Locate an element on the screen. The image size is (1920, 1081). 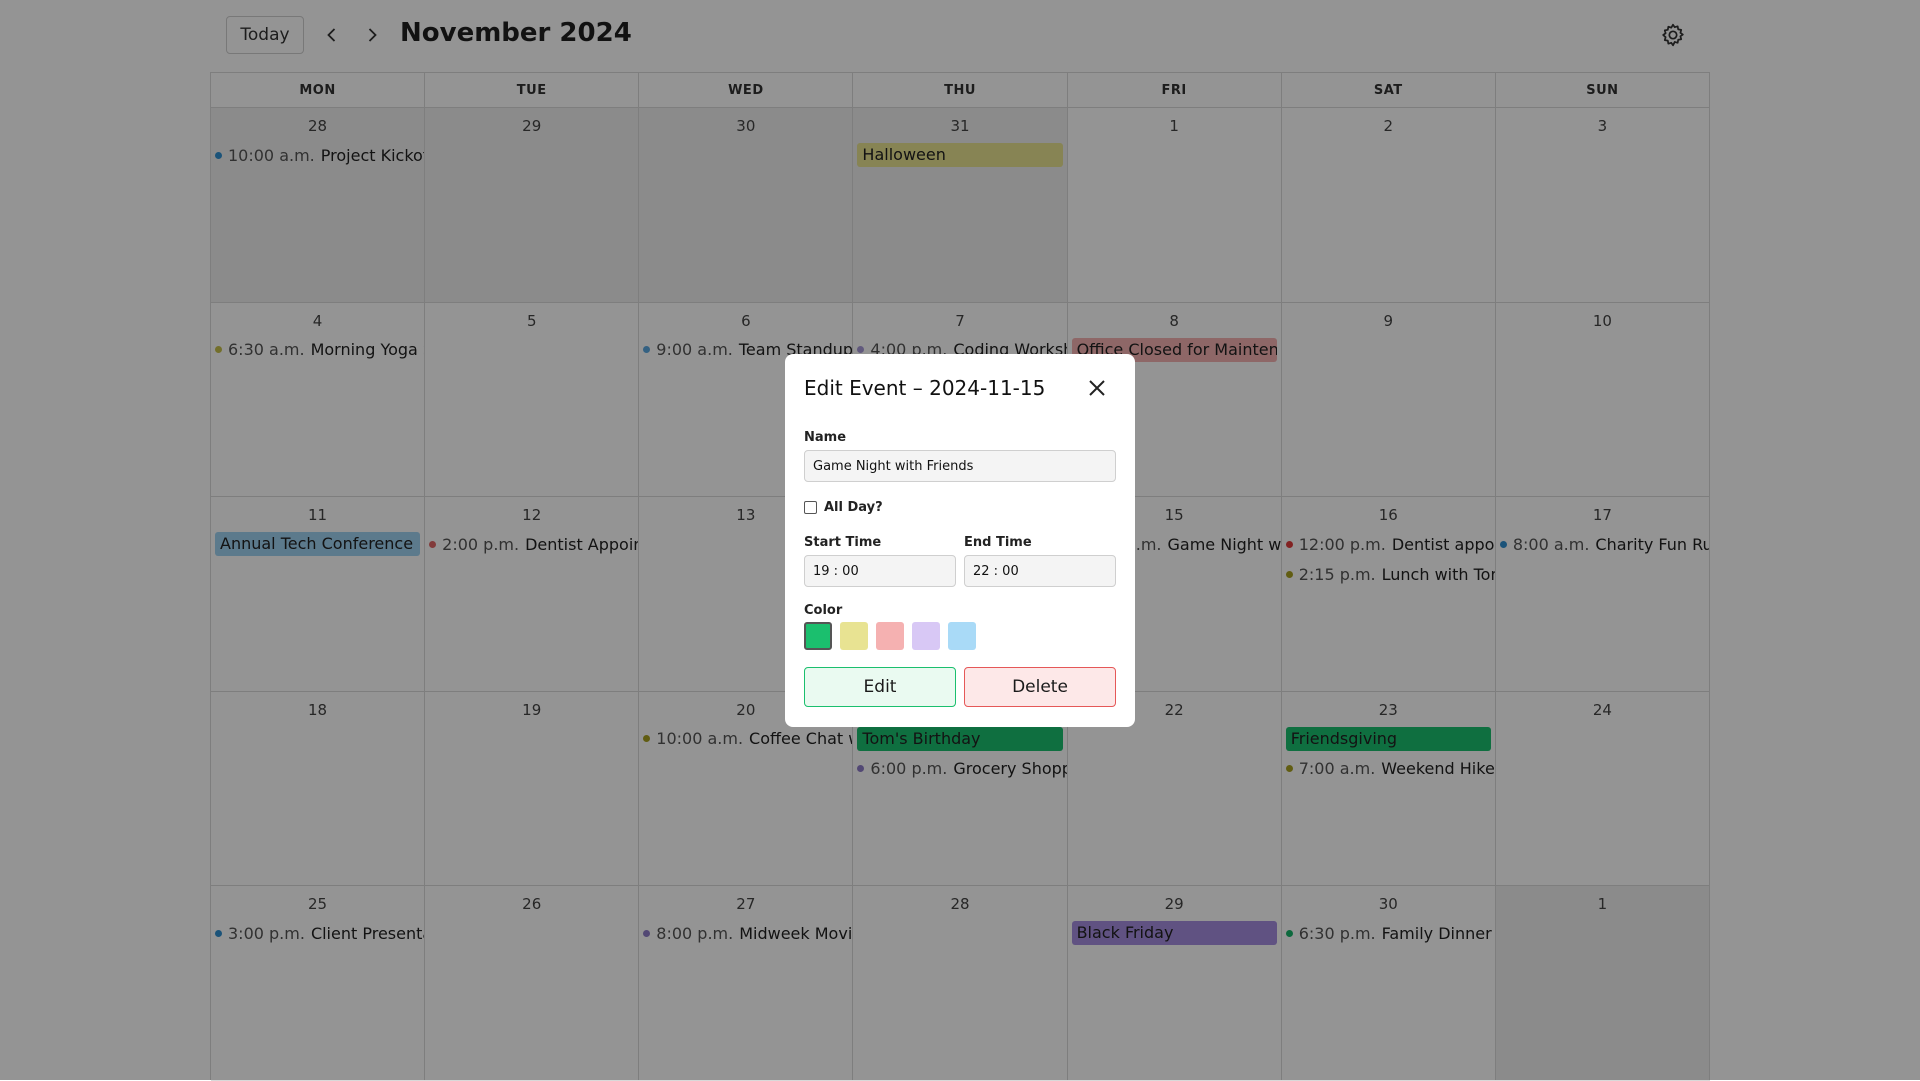
delete-button: Delete is located at coordinates (1040, 687).